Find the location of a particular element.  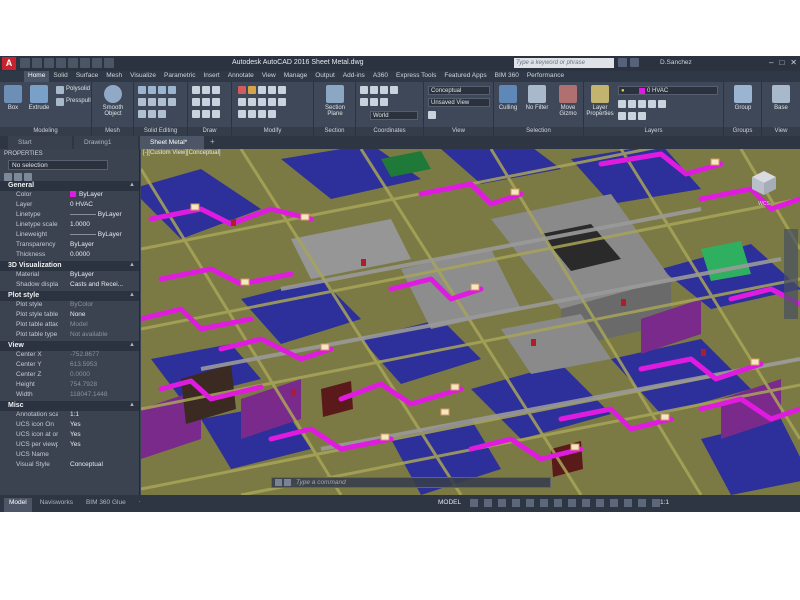

document-tab: Sheet Metal* is located at coordinates (172, 142).